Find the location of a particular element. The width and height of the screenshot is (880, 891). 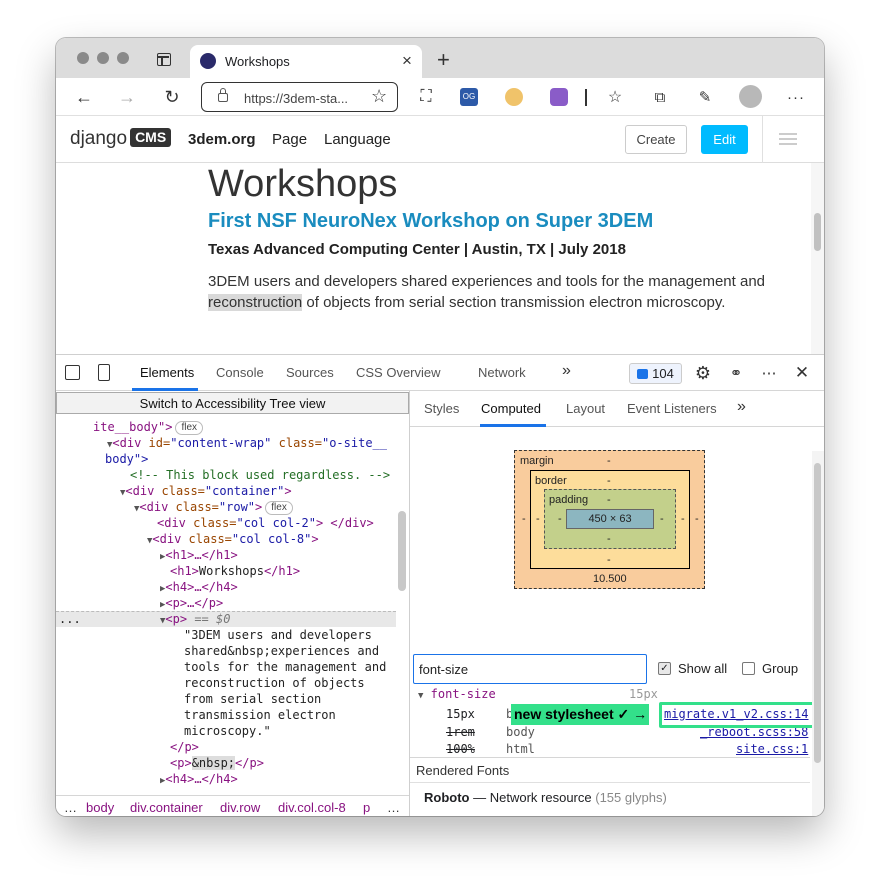

issues-badge: 104 is located at coordinates (655, 373).